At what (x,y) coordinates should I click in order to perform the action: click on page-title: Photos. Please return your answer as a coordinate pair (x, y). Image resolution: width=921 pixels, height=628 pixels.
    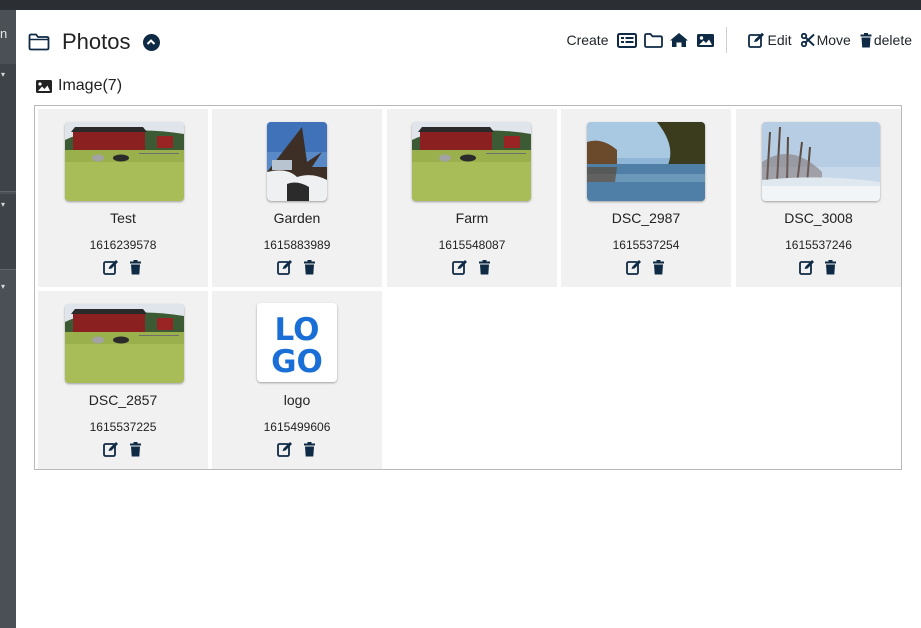
    Looking at the image, I should click on (96, 41).